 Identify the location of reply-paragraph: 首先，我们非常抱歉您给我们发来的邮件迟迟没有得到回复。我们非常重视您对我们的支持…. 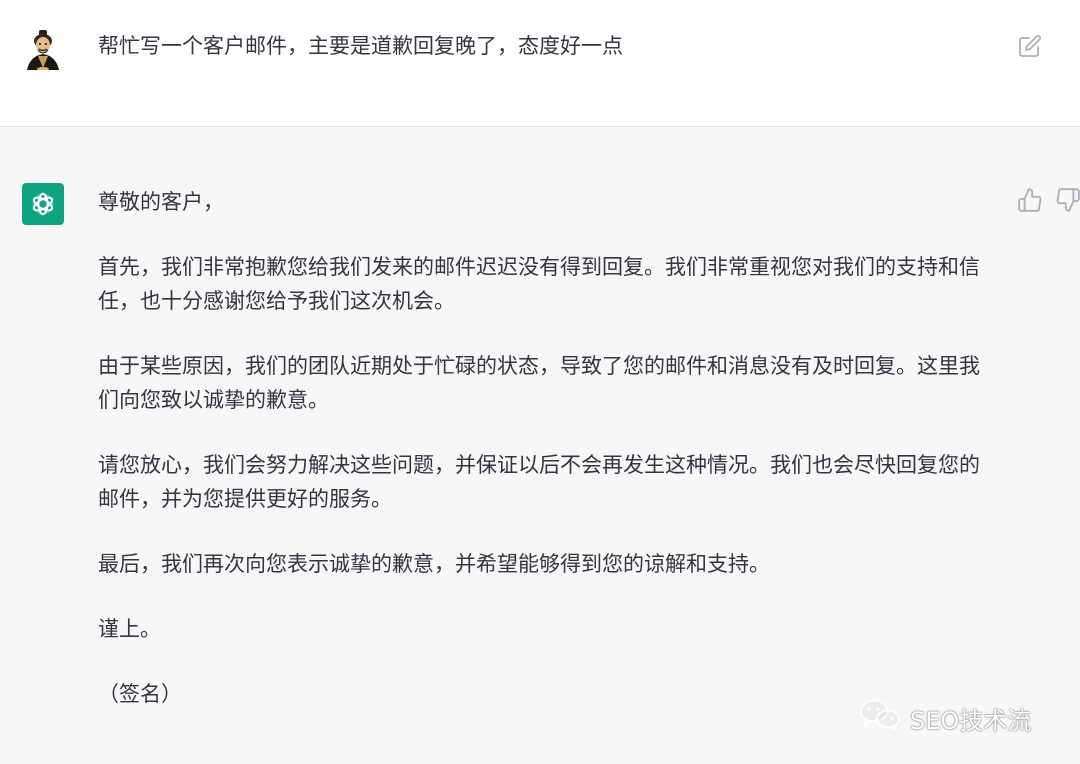
(539, 284).